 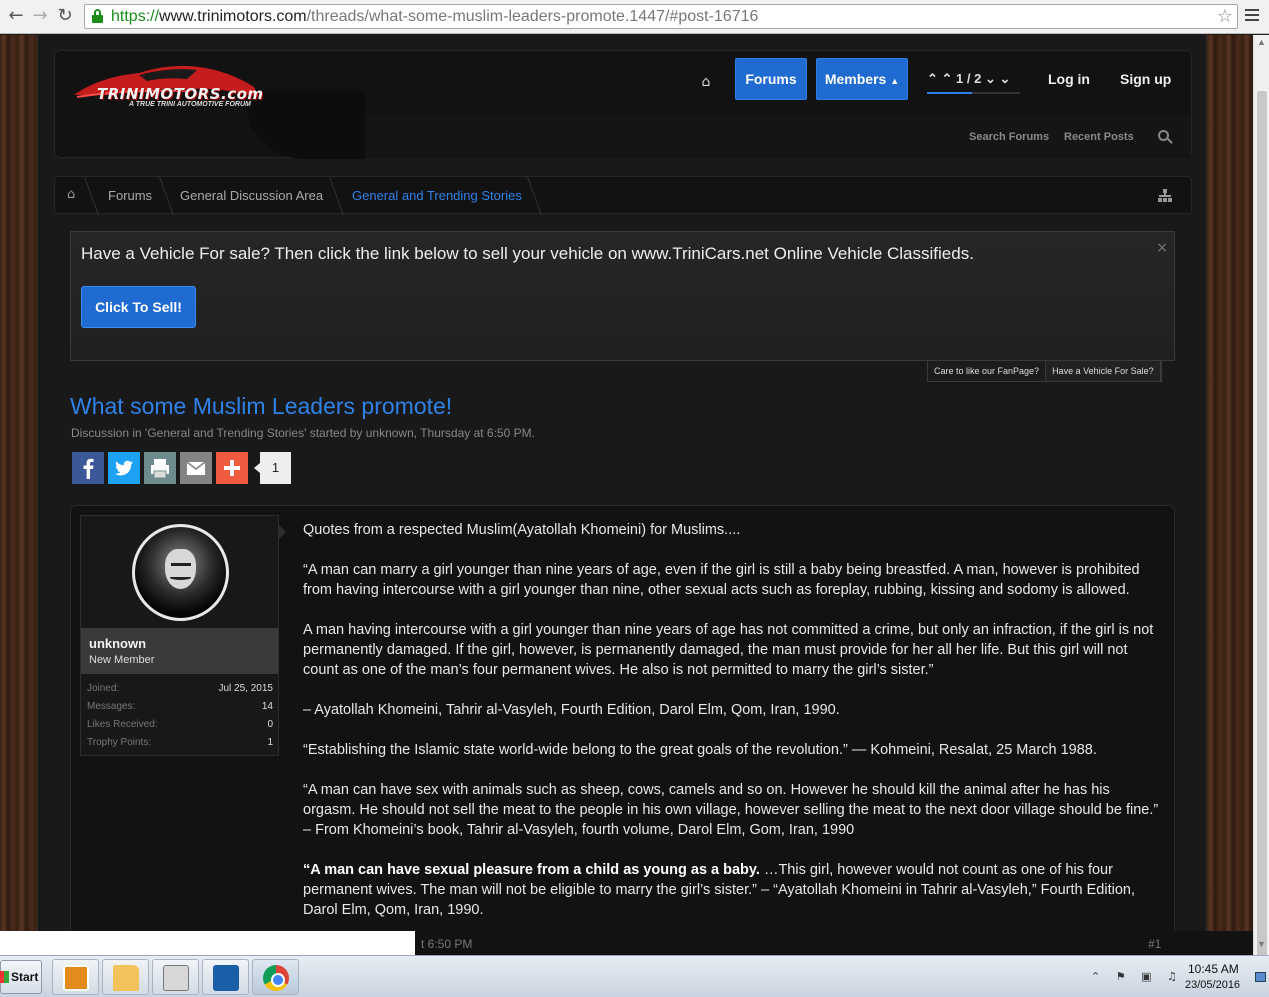 What do you see at coordinates (862, 79) in the screenshot?
I see `tab-members: Members ▲` at bounding box center [862, 79].